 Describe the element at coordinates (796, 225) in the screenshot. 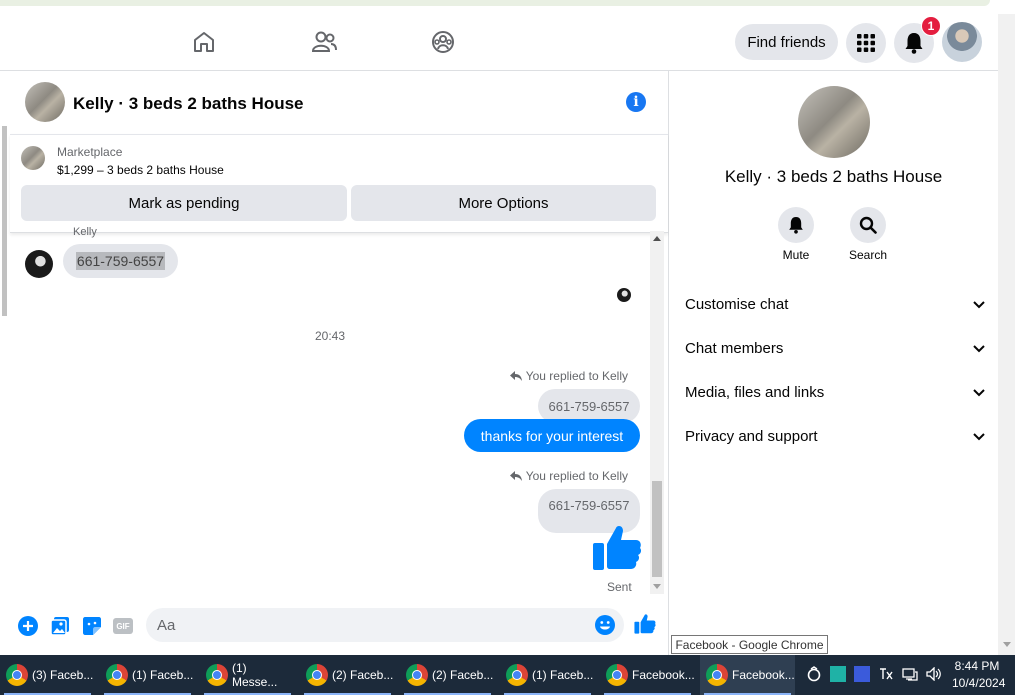

I see `mute-bell-icon` at that location.